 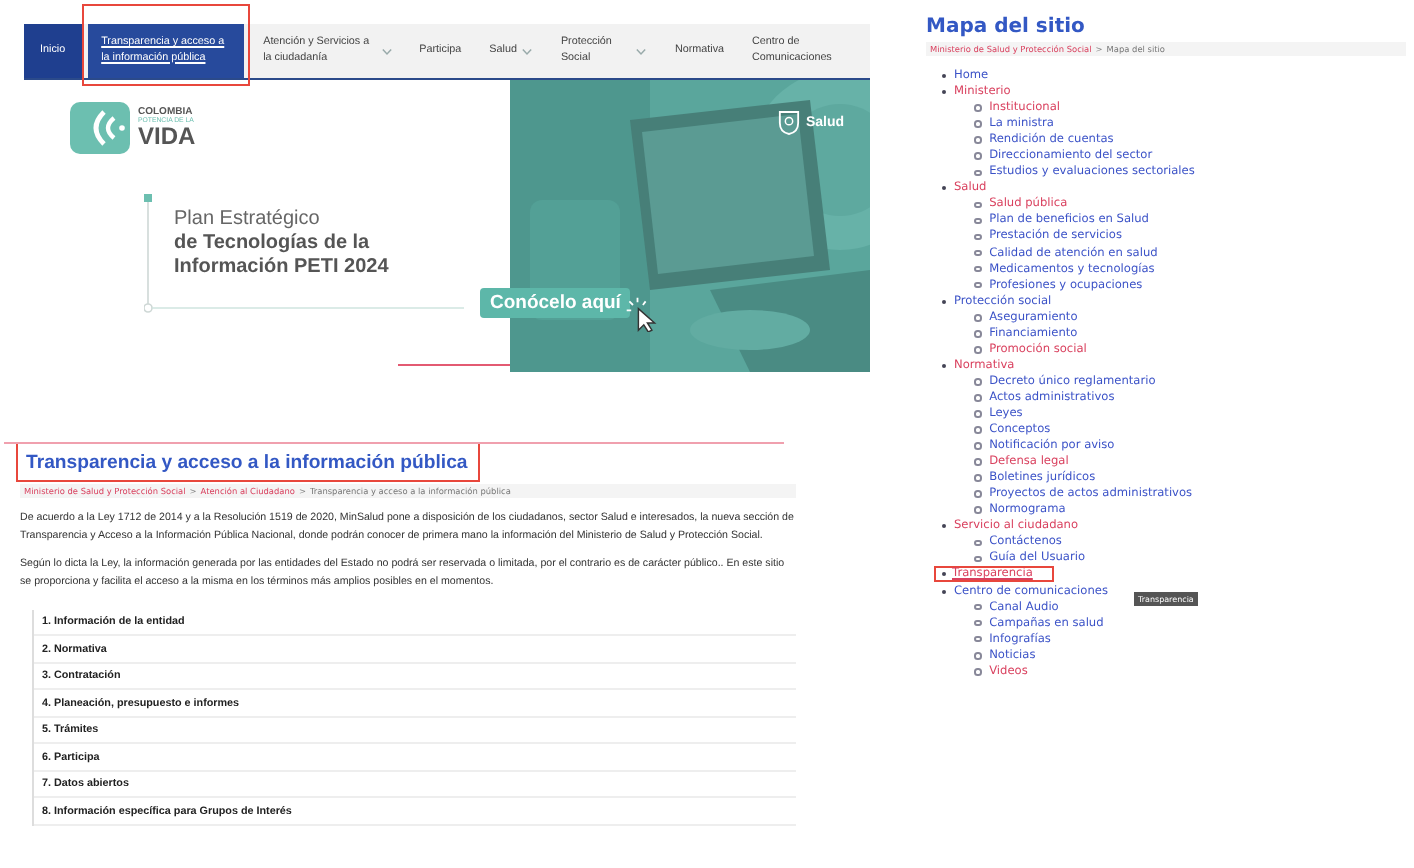 I want to click on sitemap-title: Mapa del sitio, so click(x=1006, y=27).